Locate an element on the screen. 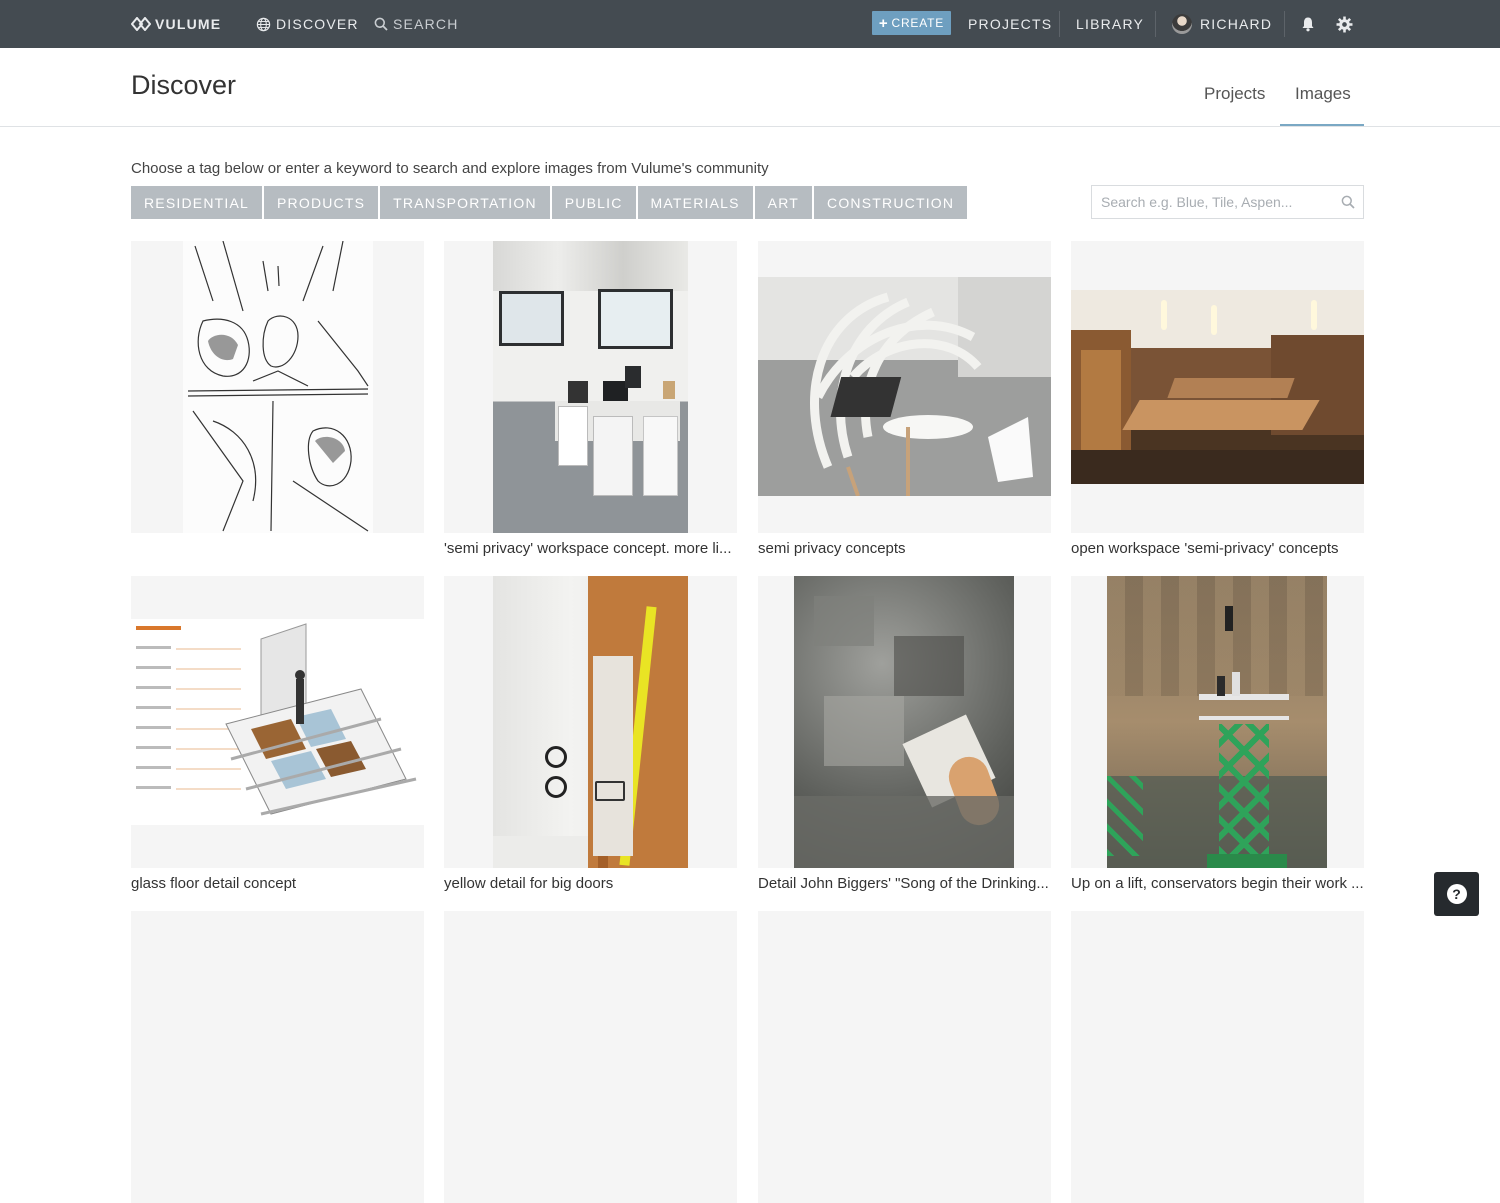 This screenshot has height=1203, width=1500. image-card: semi privacy concepts is located at coordinates (904, 399).